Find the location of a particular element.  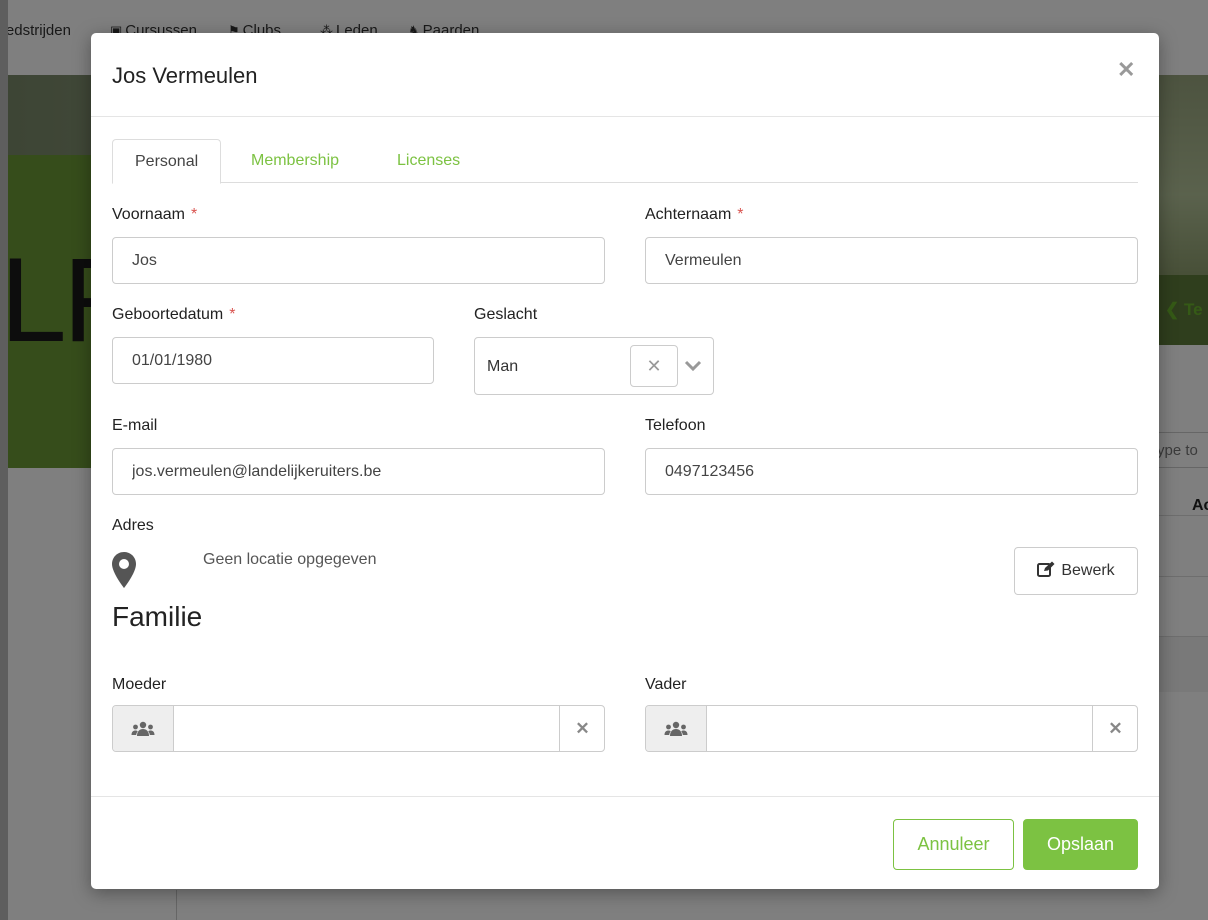

adres-value: Geen locatie opgegeven is located at coordinates (290, 559).